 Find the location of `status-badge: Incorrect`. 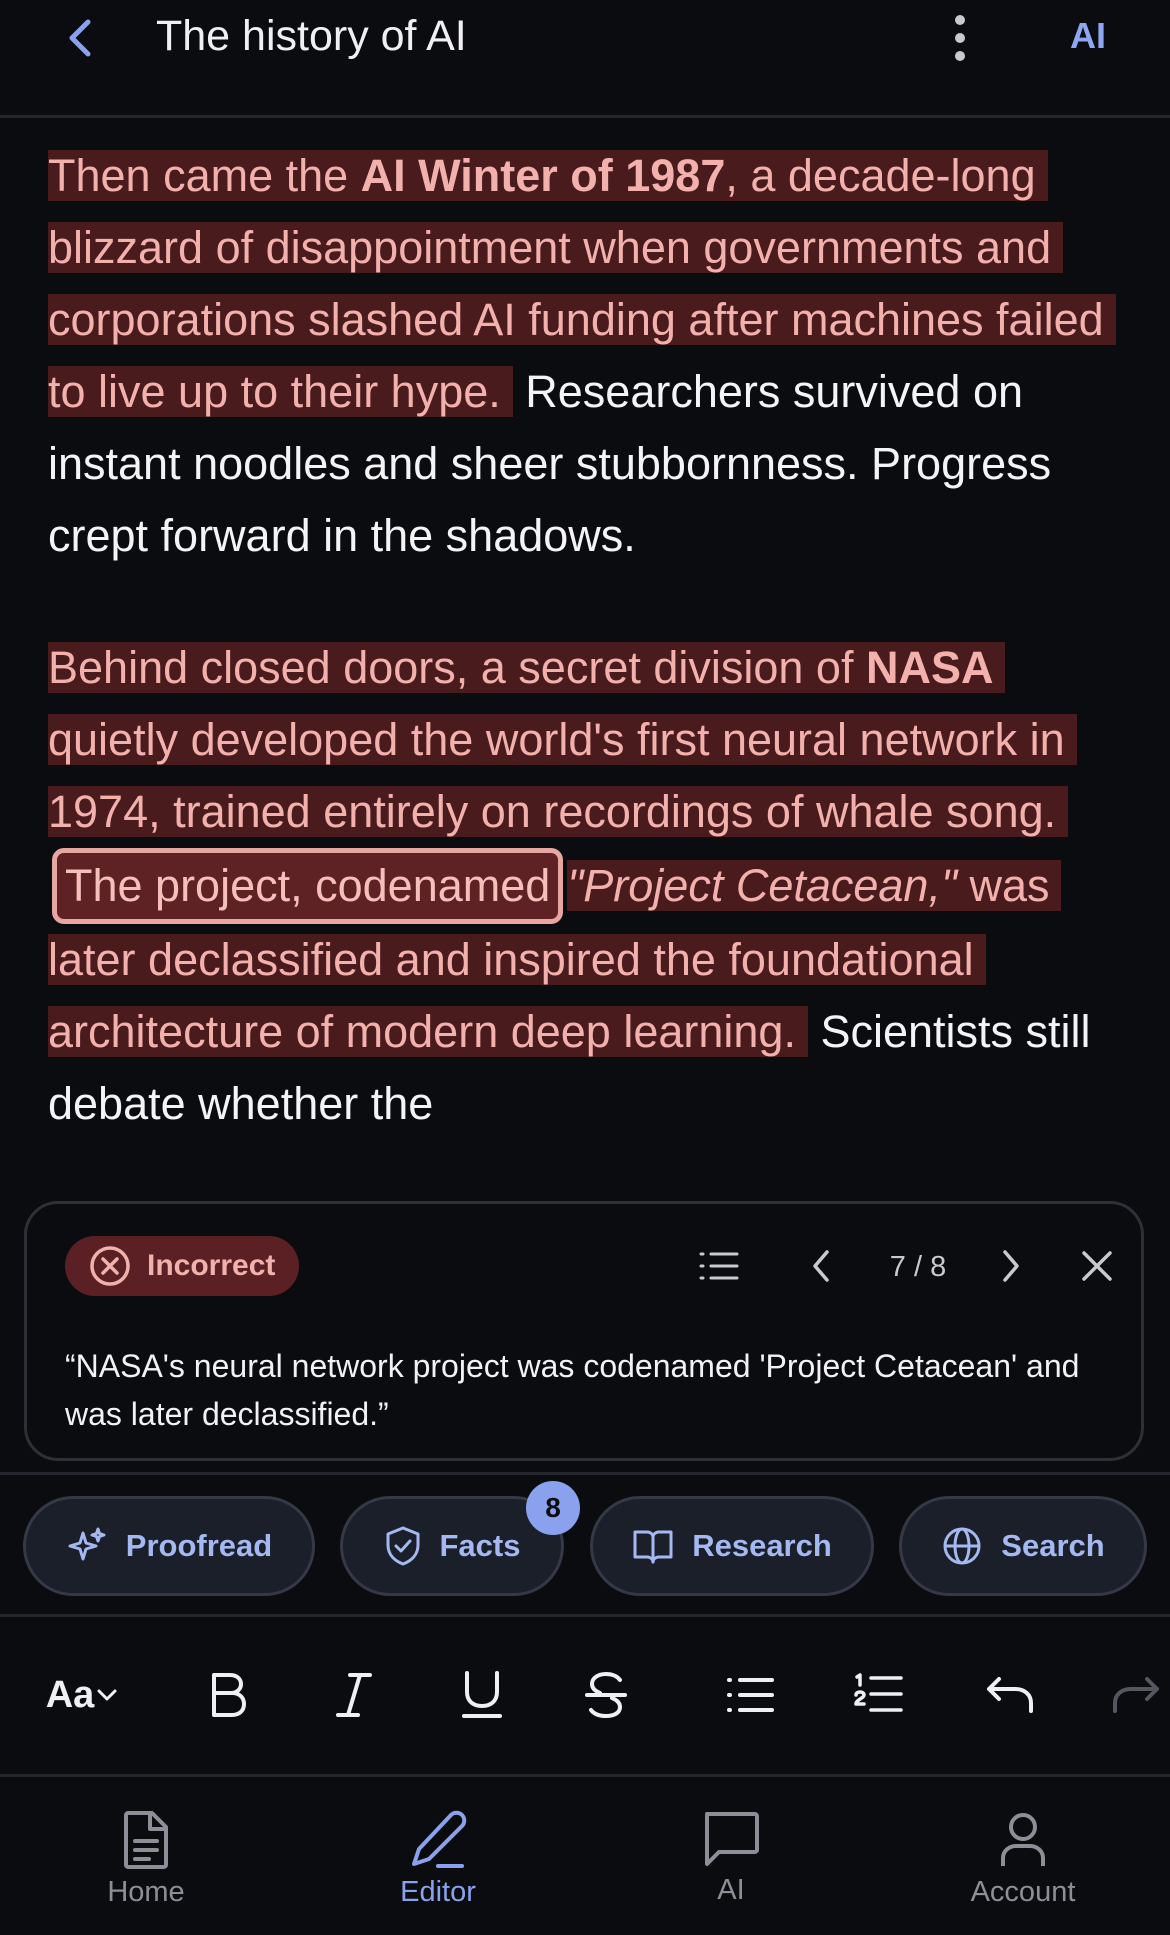

status-badge: Incorrect is located at coordinates (182, 1266).